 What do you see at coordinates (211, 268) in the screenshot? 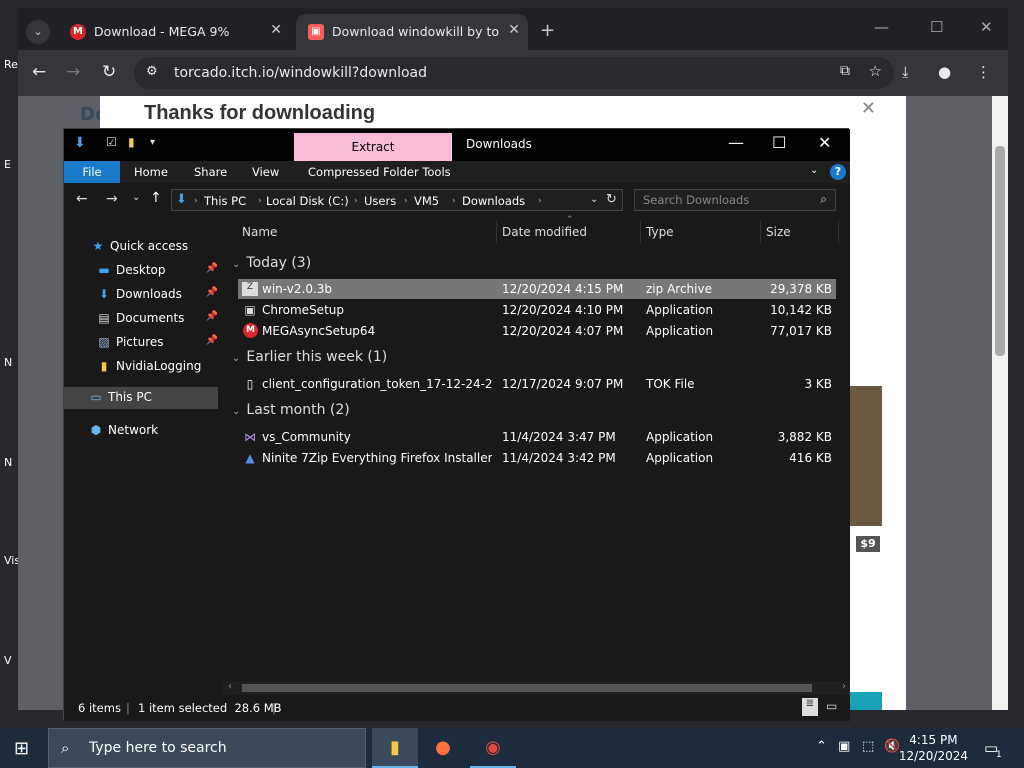
I see `pin-icon: 📌` at bounding box center [211, 268].